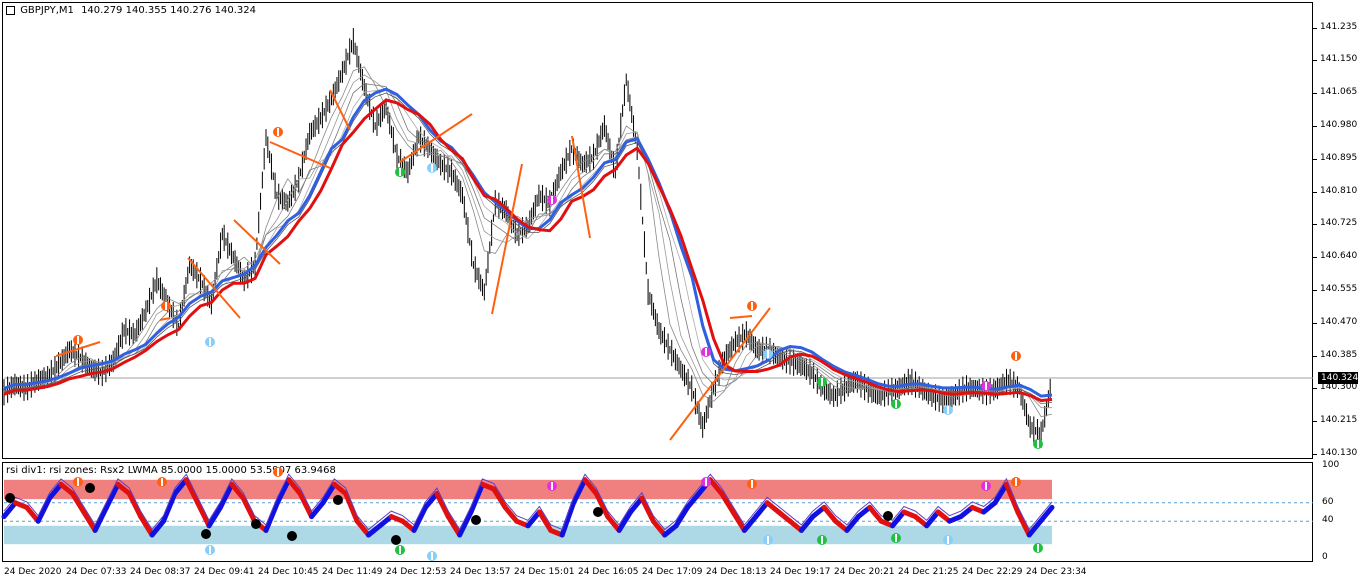 Image resolution: width=1362 pixels, height=584 pixels. What do you see at coordinates (1328, 501) in the screenshot?
I see `indicator-axis-label: 60` at bounding box center [1328, 501].